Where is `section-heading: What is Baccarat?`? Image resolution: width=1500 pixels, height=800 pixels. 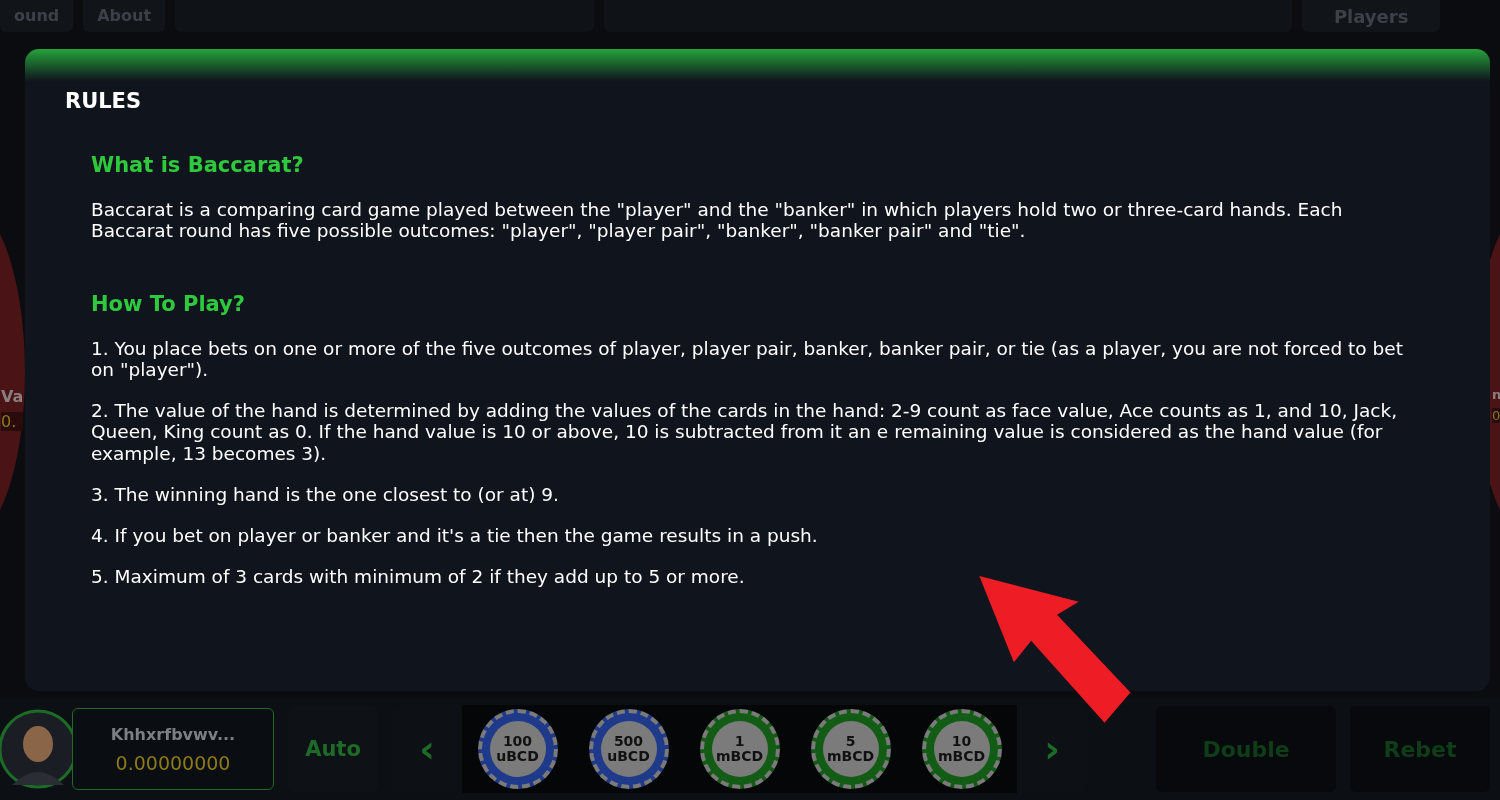 section-heading: What is Baccarat? is located at coordinates (198, 165).